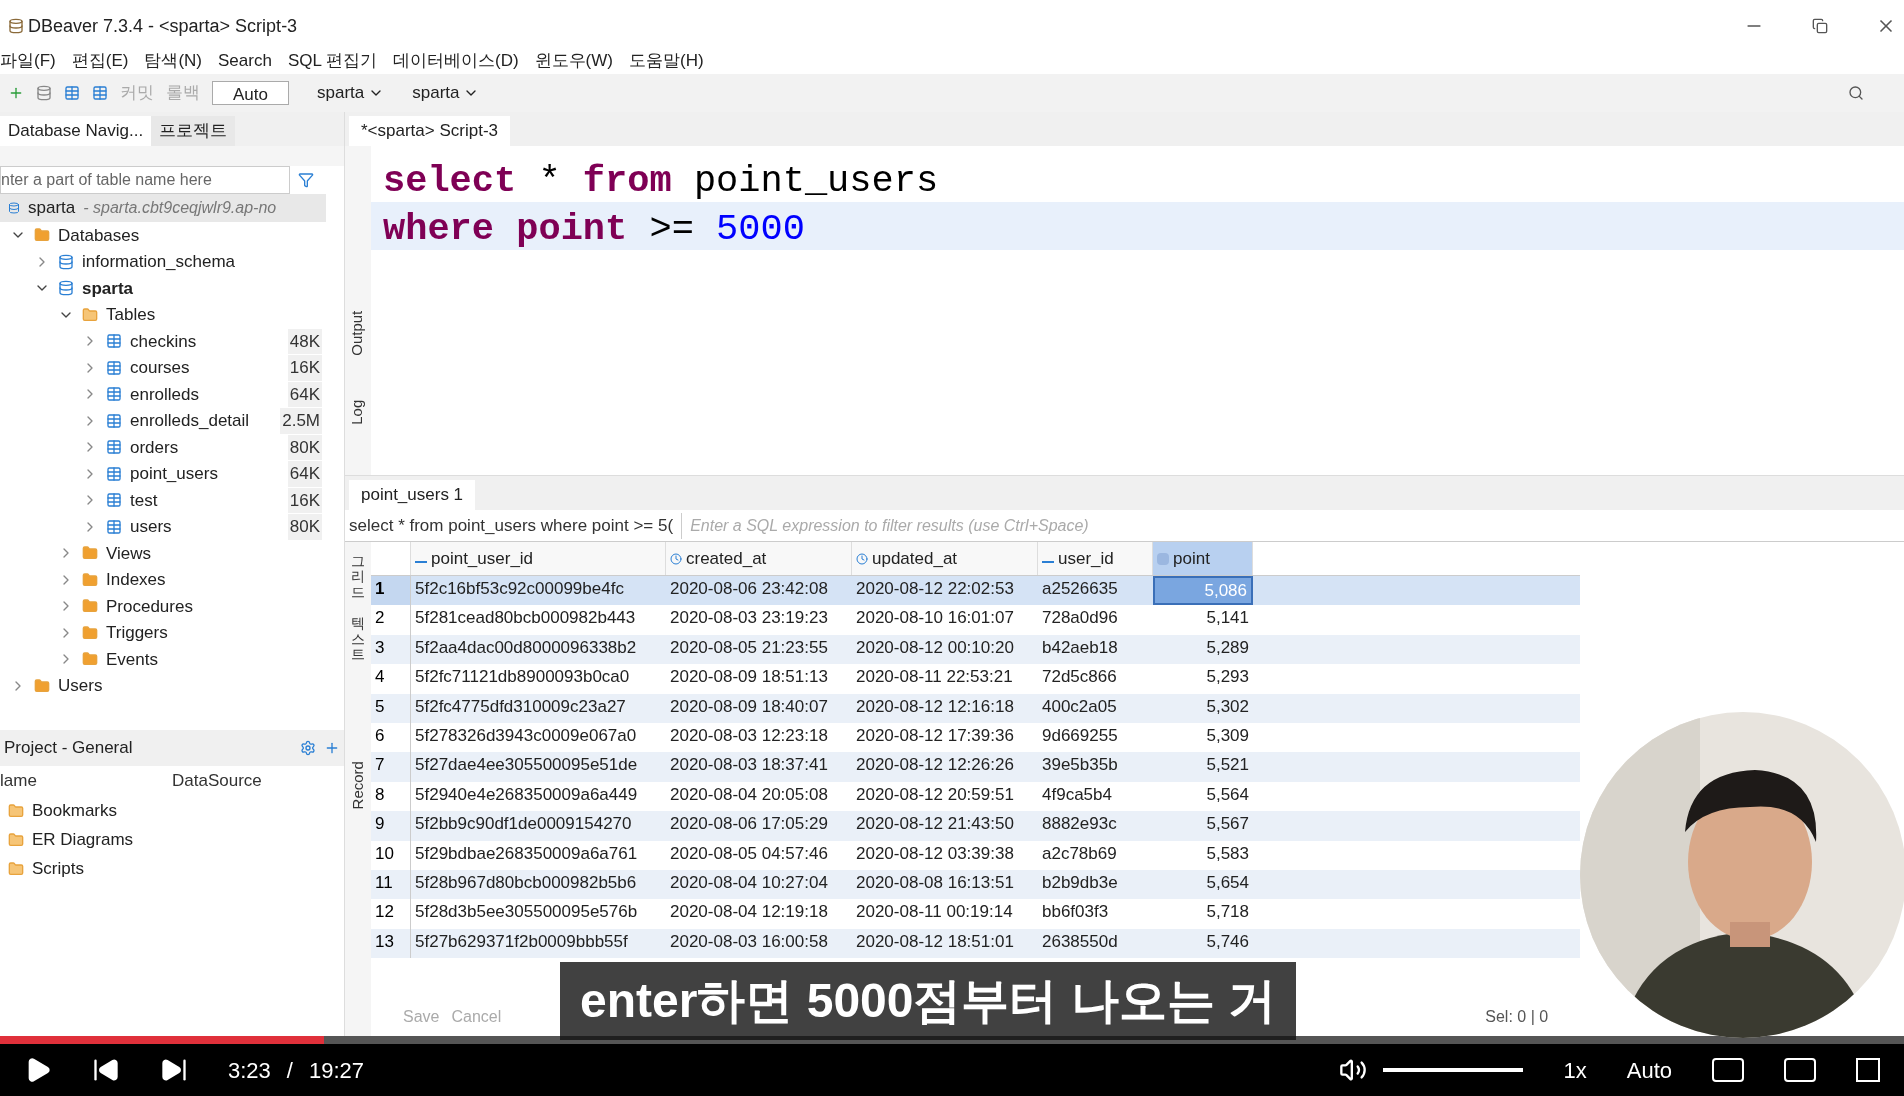 The image size is (1904, 1096). Describe the element at coordinates (52, 208) in the screenshot. I see `connection-name: sparta` at that location.